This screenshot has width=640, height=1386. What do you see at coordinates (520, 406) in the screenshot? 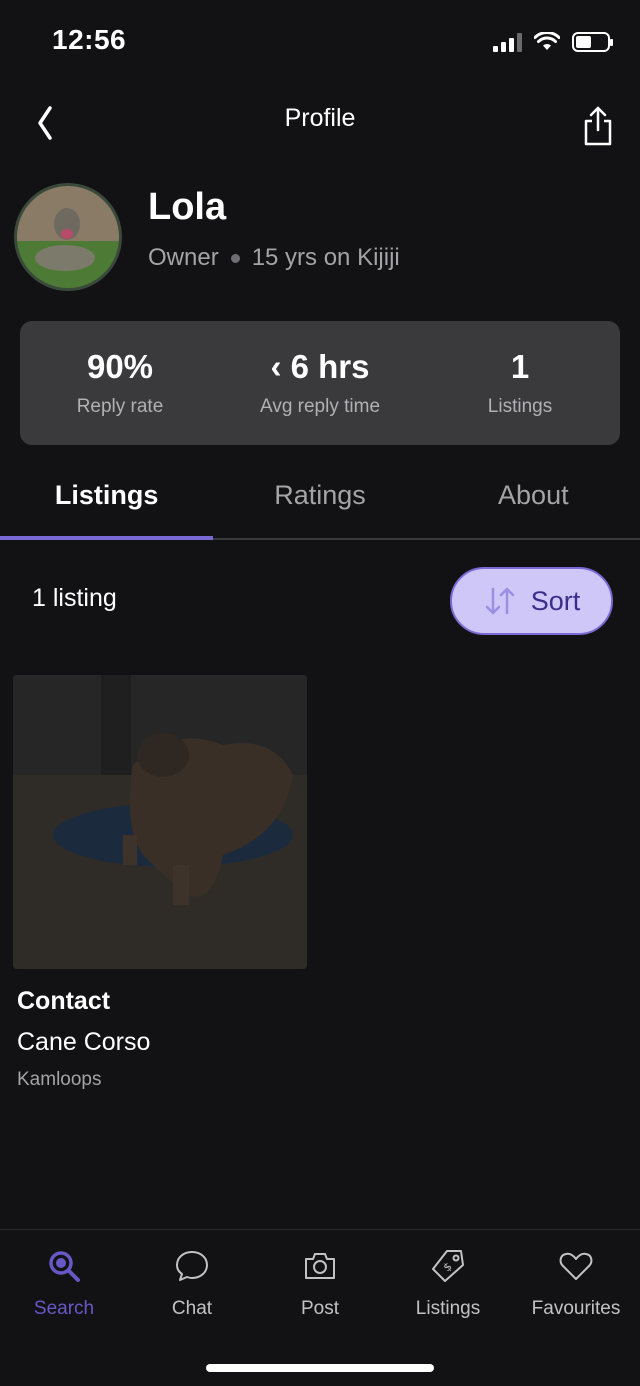
I see `stat-label: Listings` at bounding box center [520, 406].